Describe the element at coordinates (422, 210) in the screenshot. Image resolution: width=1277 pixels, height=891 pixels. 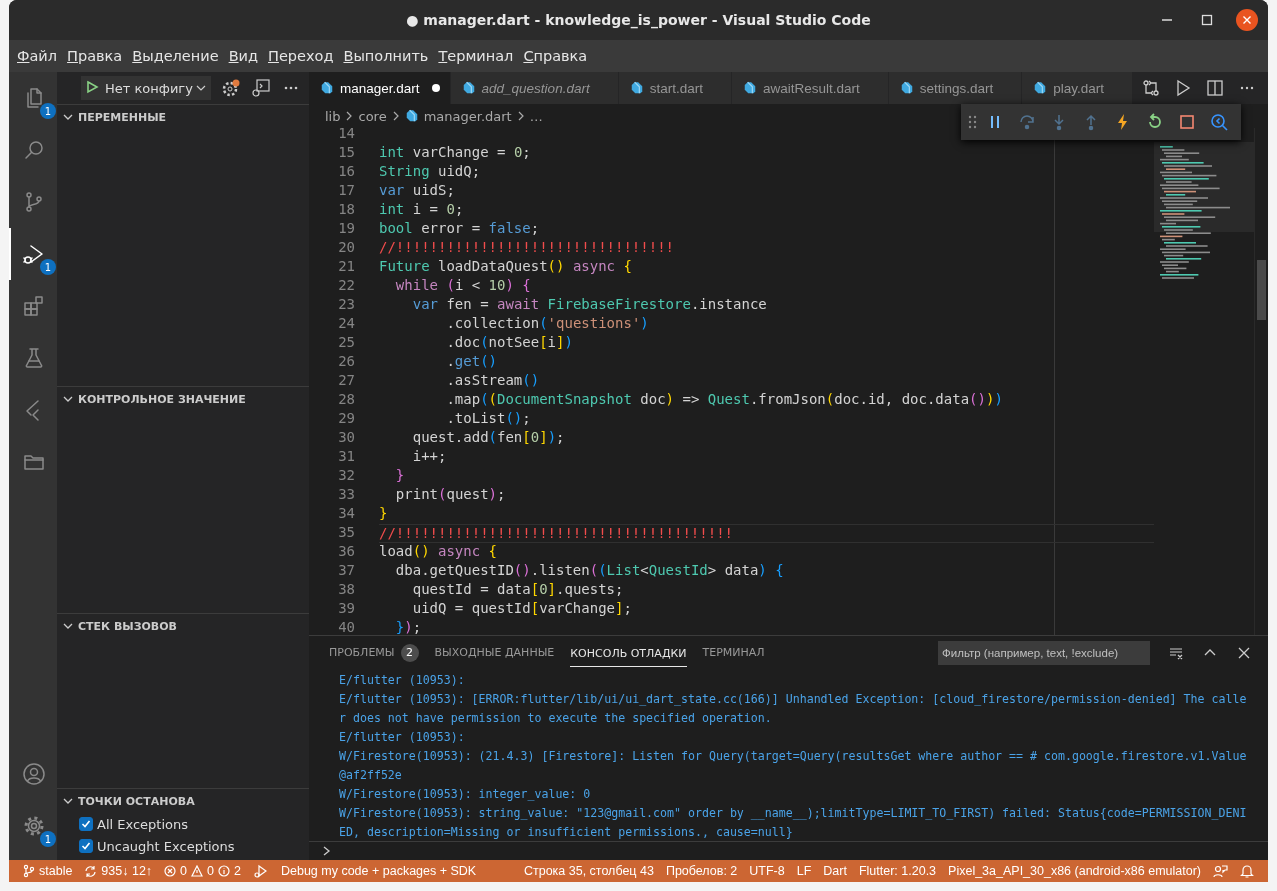
I see `code-line: int i = 0;` at that location.